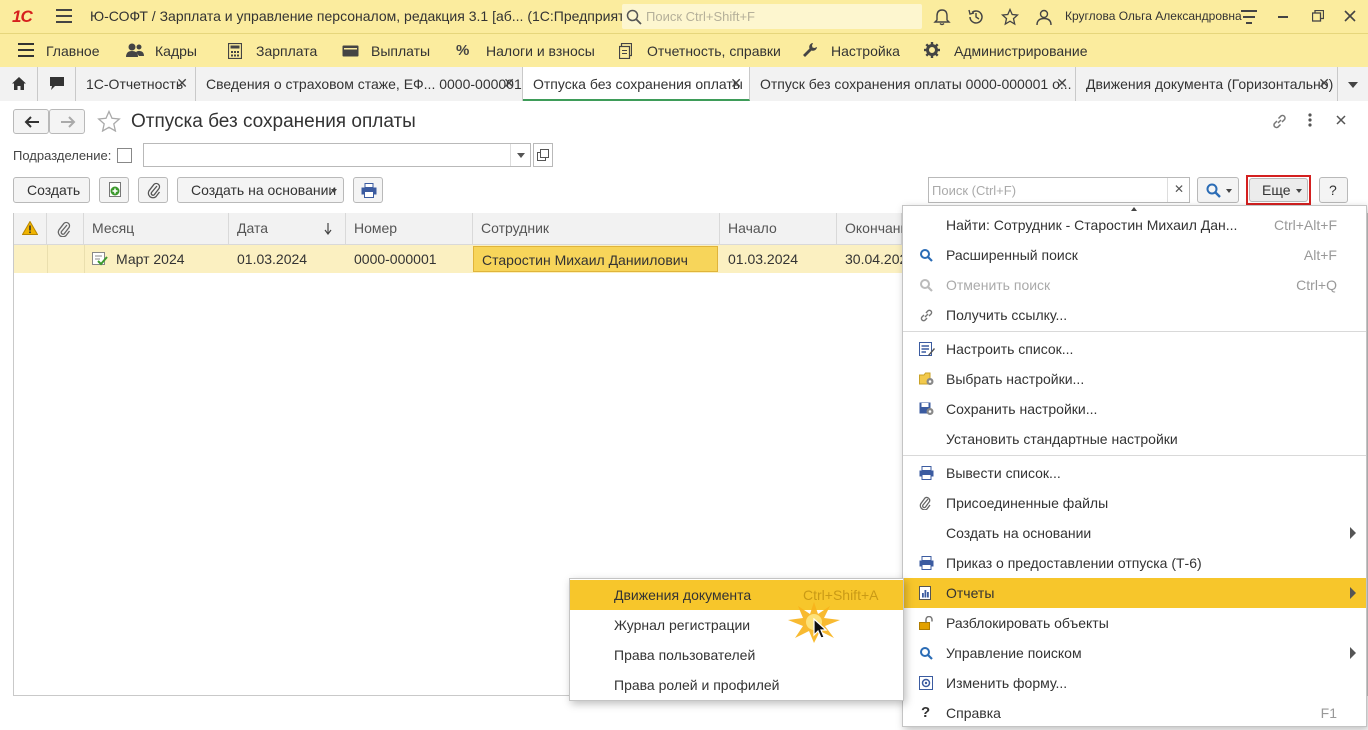 The height and width of the screenshot is (730, 1368). Describe the element at coordinates (1044, 17) in the screenshot. I see `user-icon` at that location.